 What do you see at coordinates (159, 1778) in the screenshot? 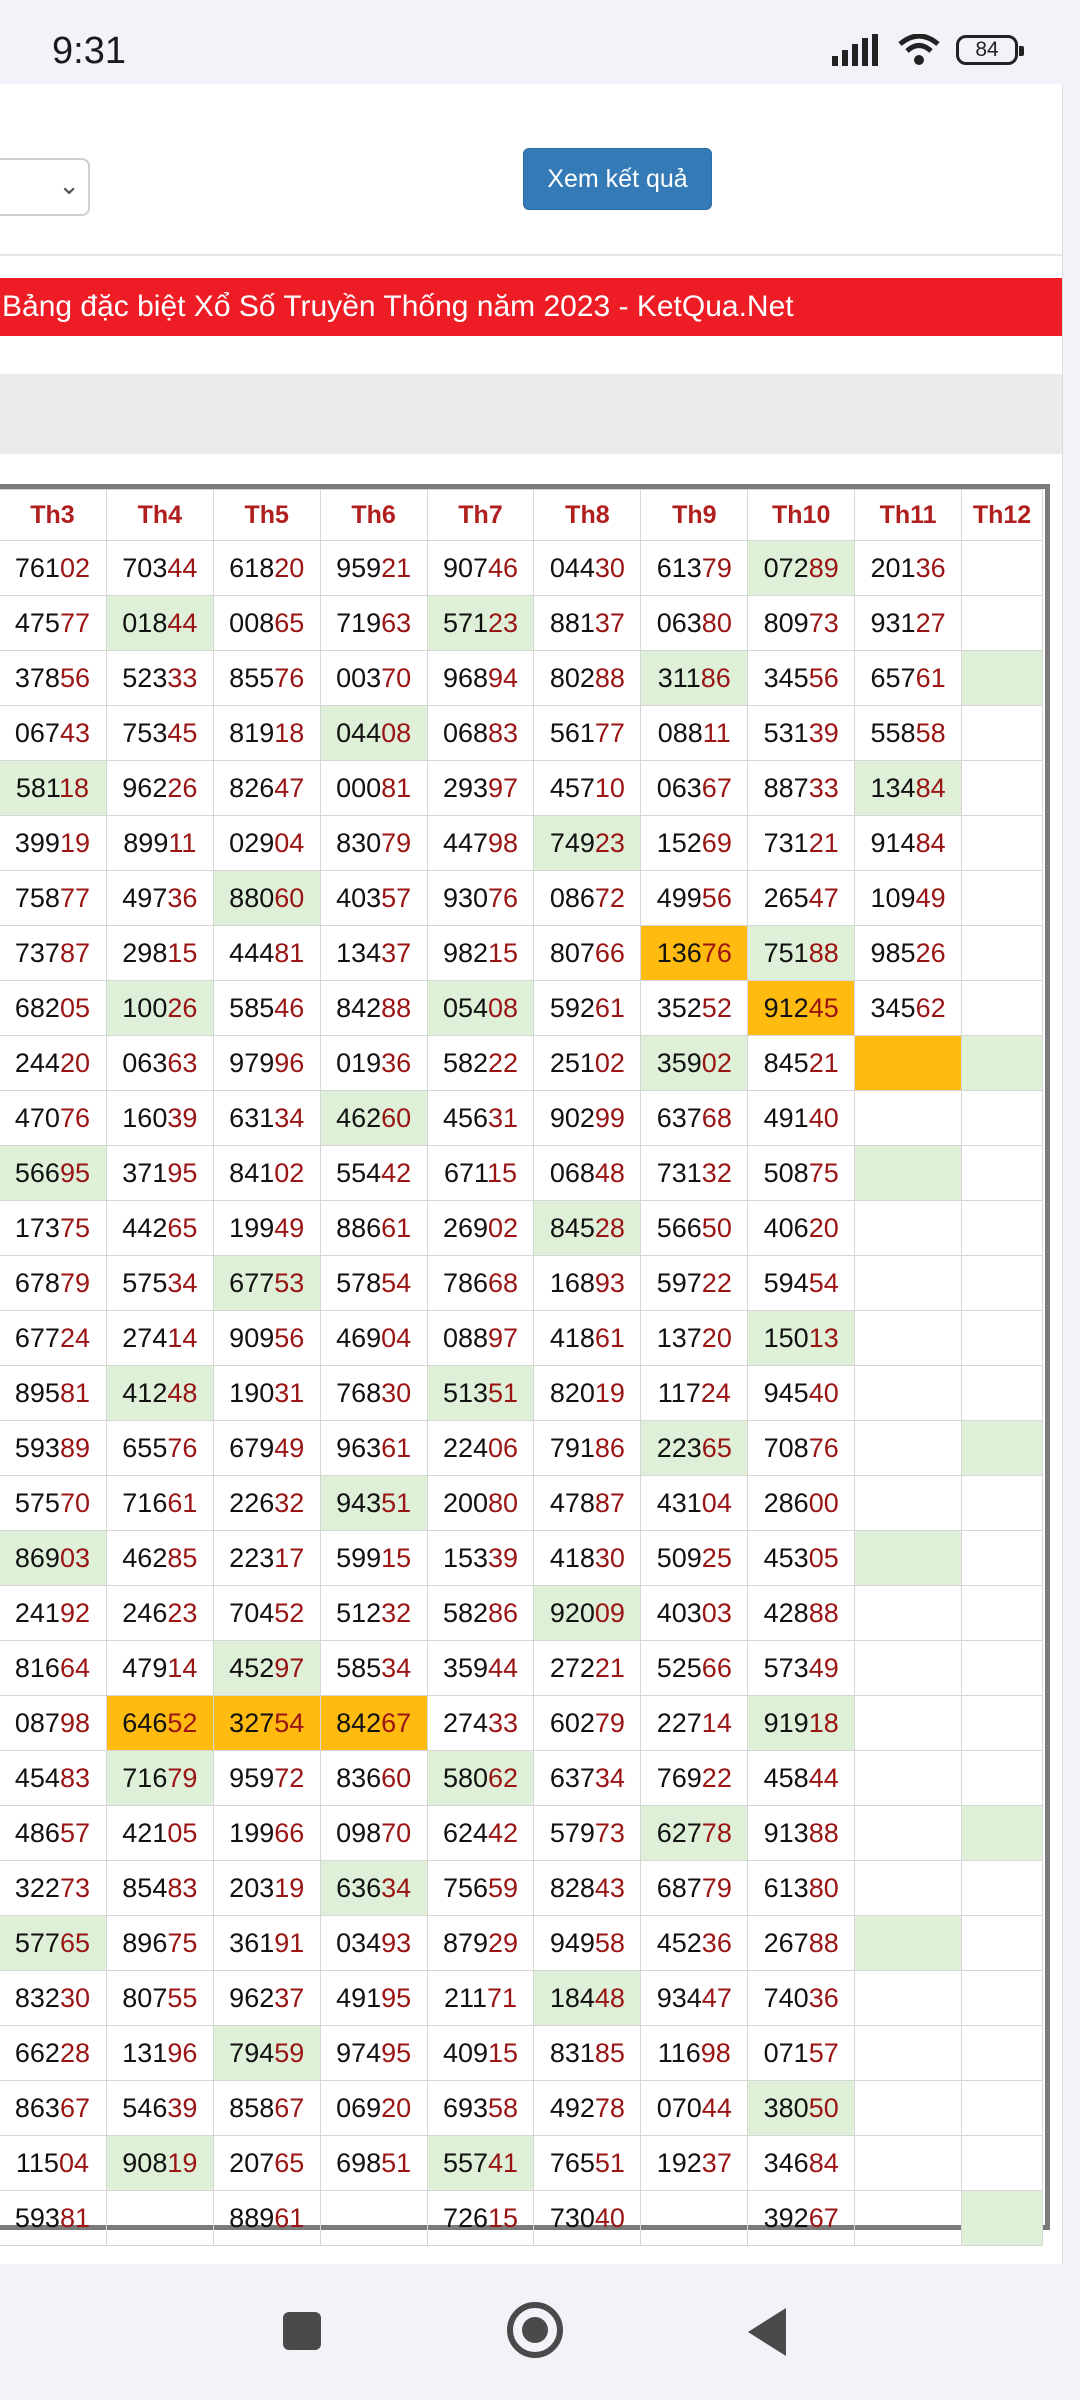
I see `result-cell: 71679` at bounding box center [159, 1778].